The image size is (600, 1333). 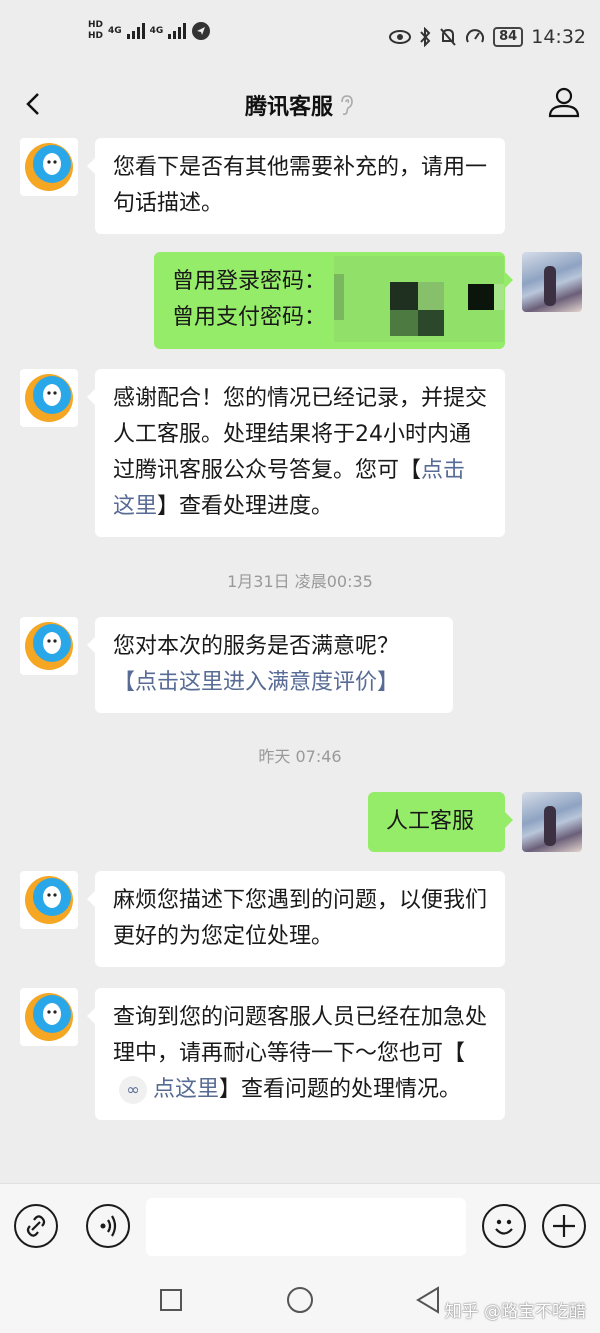 I want to click on message-text: 人工客服, so click(x=430, y=821).